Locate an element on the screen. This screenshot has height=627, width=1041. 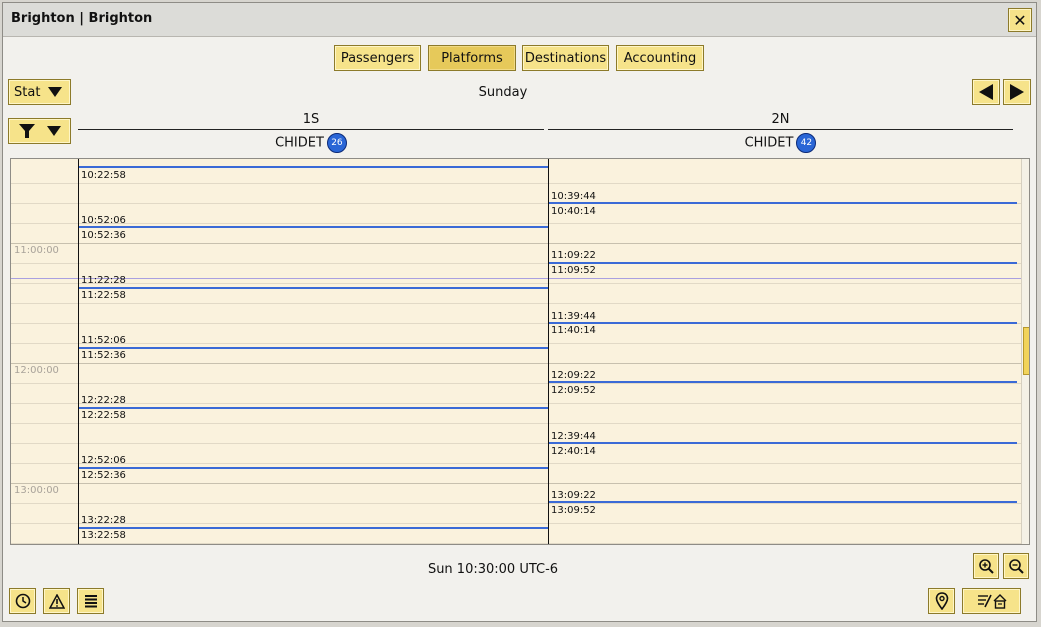
platform-header-2n: 2N is located at coordinates (780, 119).